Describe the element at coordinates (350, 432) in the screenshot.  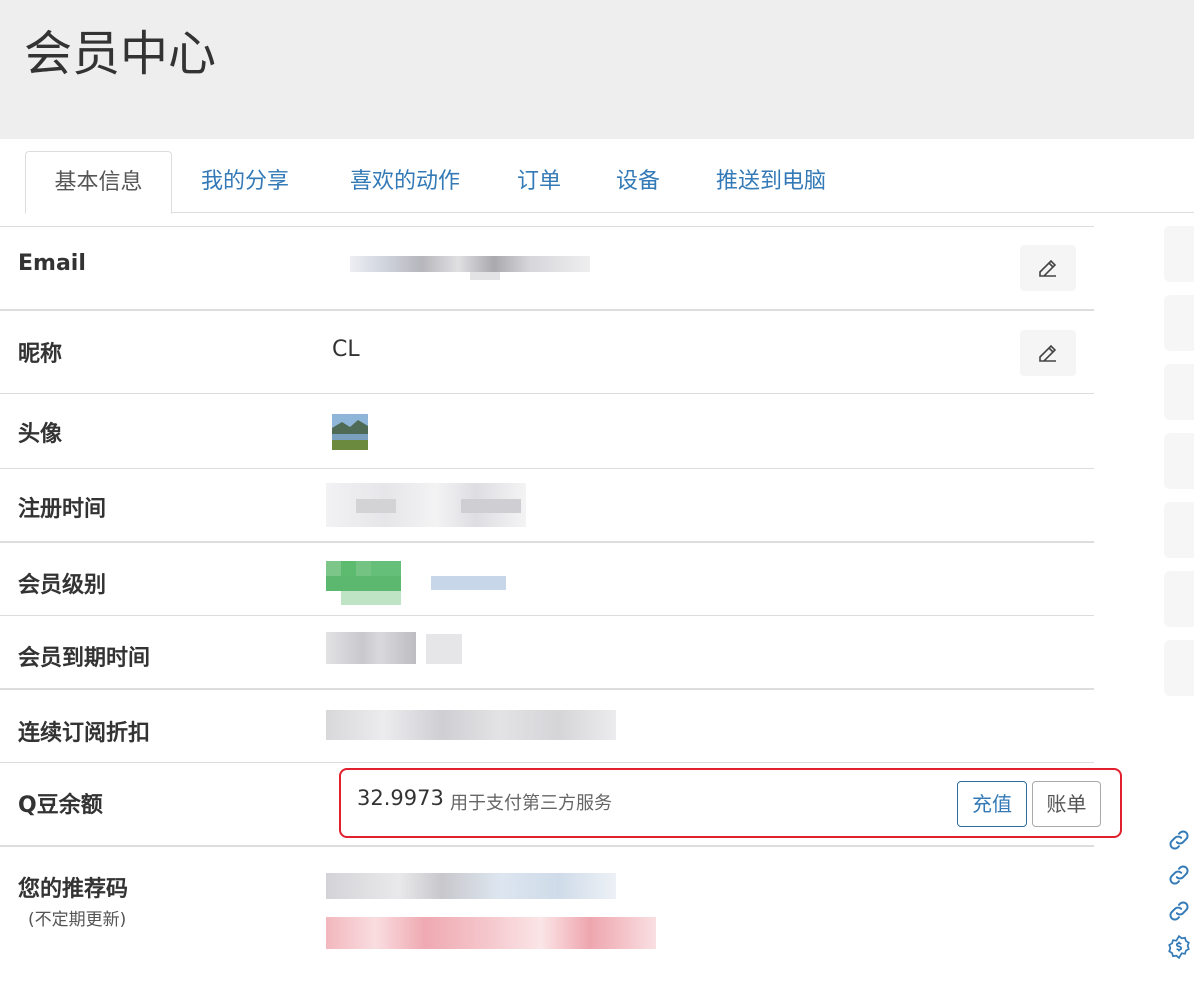
I see `avatar` at that location.